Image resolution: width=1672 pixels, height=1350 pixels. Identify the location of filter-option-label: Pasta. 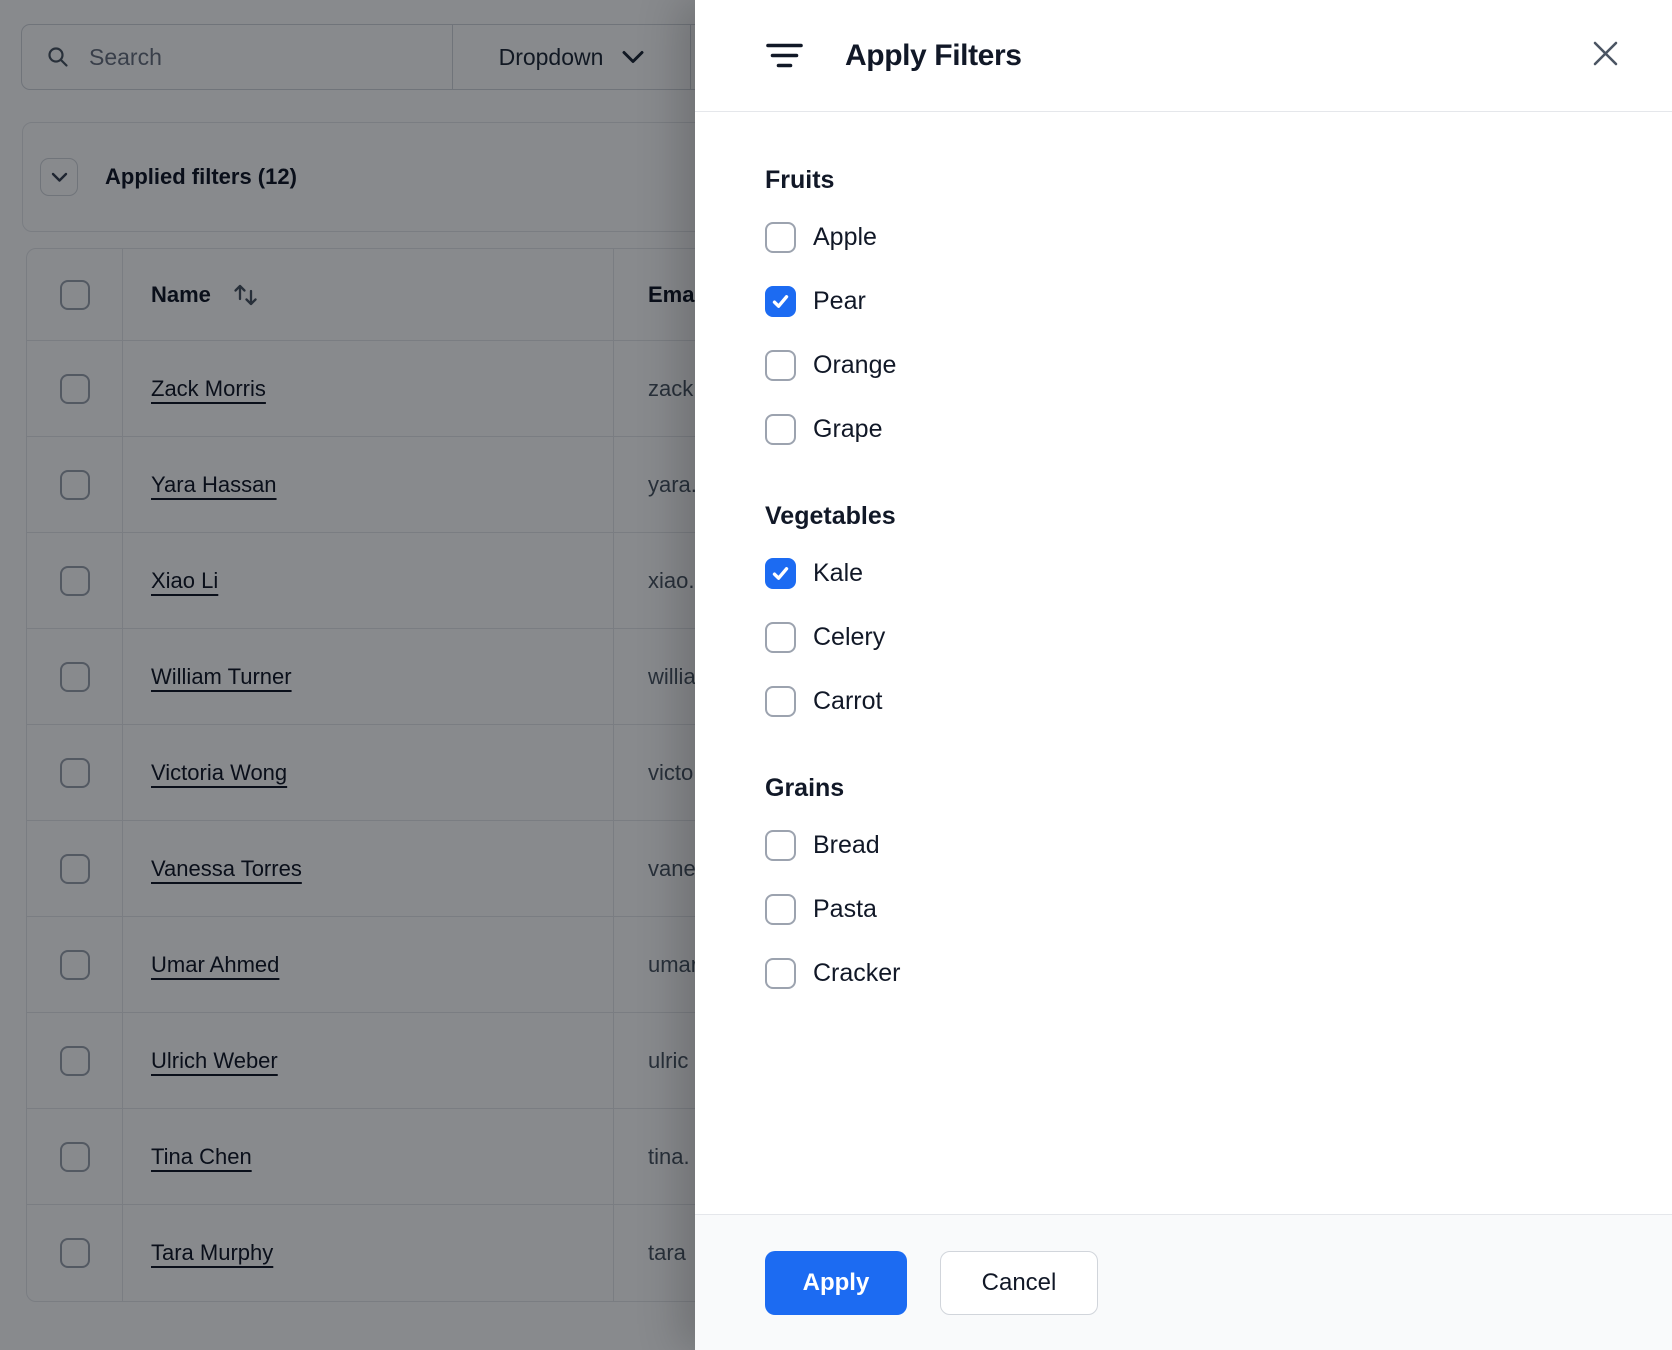
(845, 908).